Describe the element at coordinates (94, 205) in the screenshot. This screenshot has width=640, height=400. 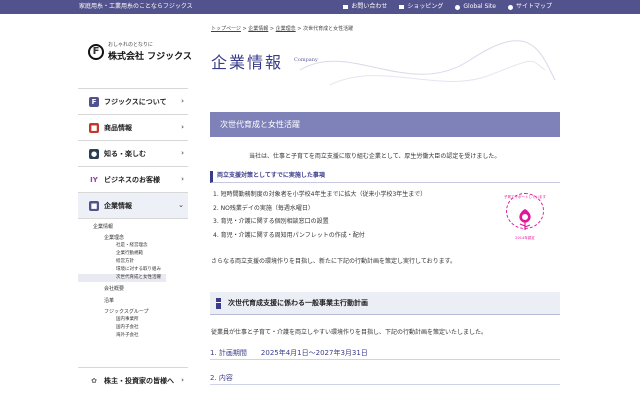
I see `company-icon: ■` at that location.